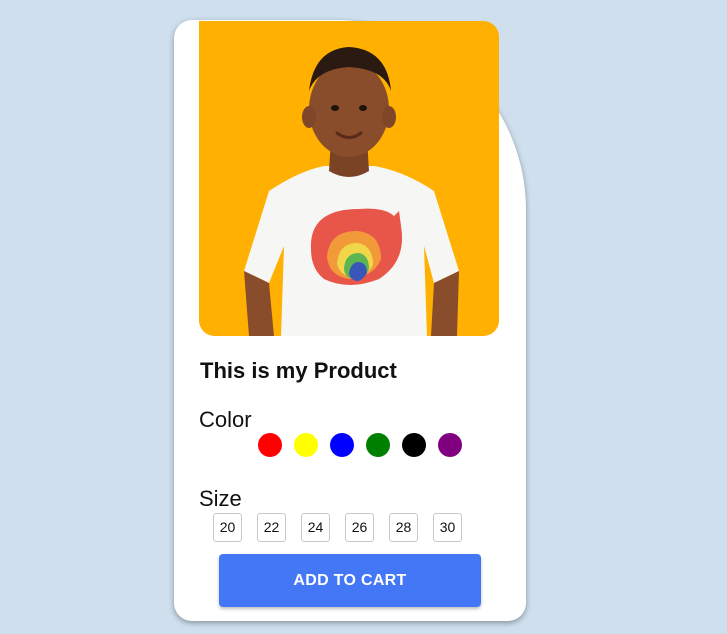 The width and height of the screenshot is (727, 634). Describe the element at coordinates (378, 445) in the screenshot. I see `color-swatch-green` at that location.